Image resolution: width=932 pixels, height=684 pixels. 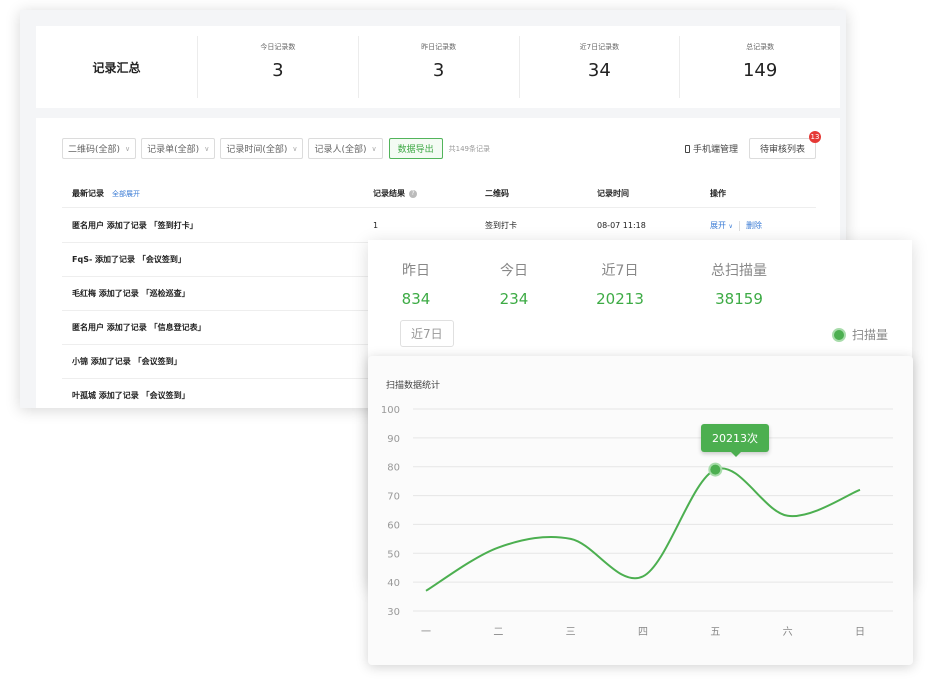 What do you see at coordinates (376, 225) in the screenshot?
I see `row-result: 1` at bounding box center [376, 225].